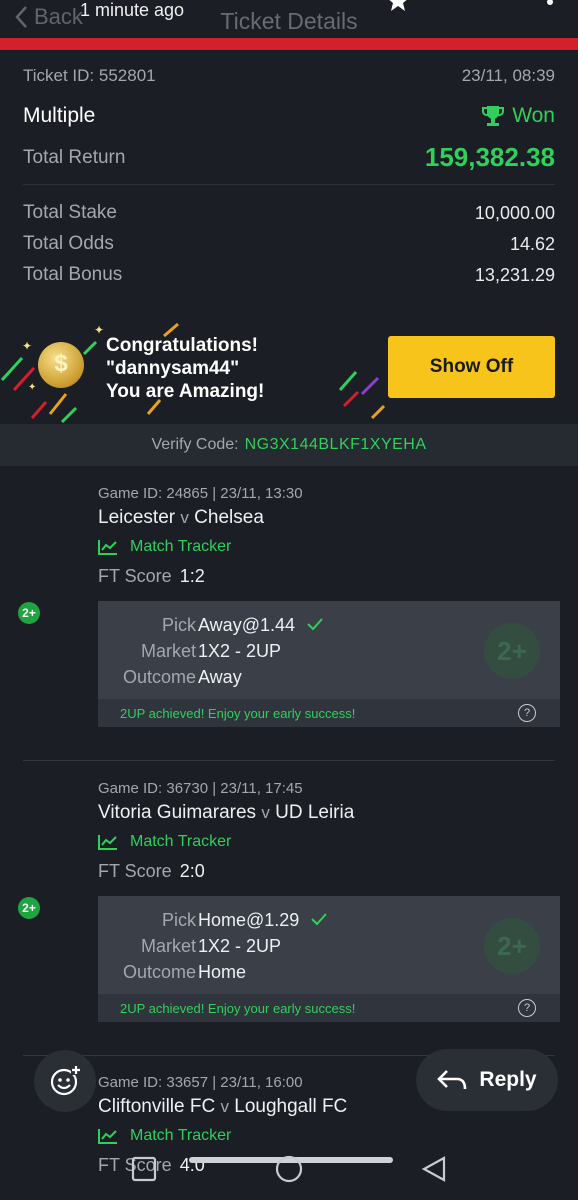  I want to click on market-label: Market, so click(168, 651).